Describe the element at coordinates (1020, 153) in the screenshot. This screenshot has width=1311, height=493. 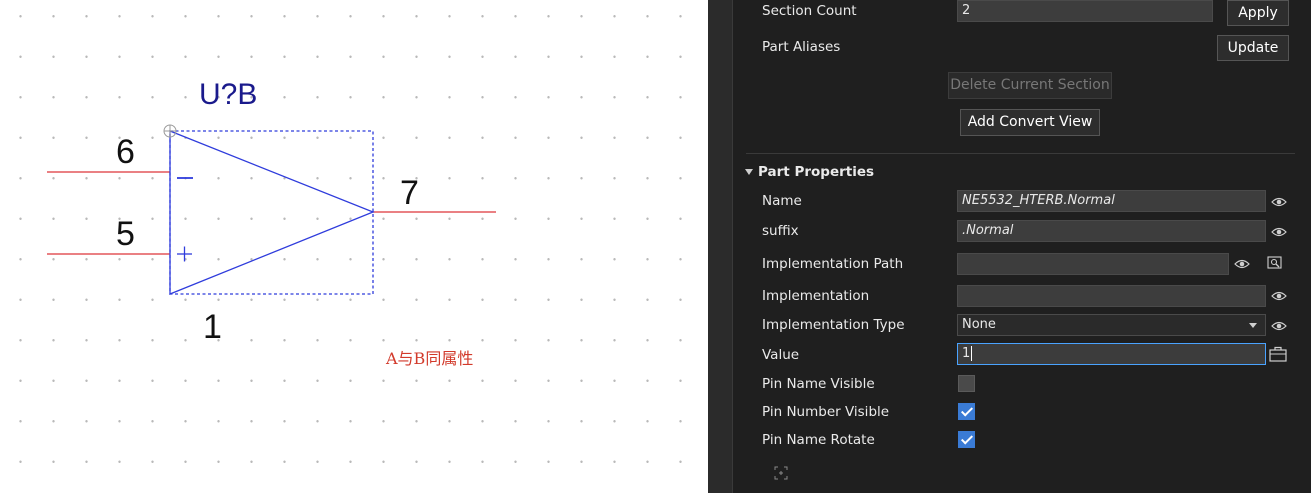
I see `section-divider` at that location.